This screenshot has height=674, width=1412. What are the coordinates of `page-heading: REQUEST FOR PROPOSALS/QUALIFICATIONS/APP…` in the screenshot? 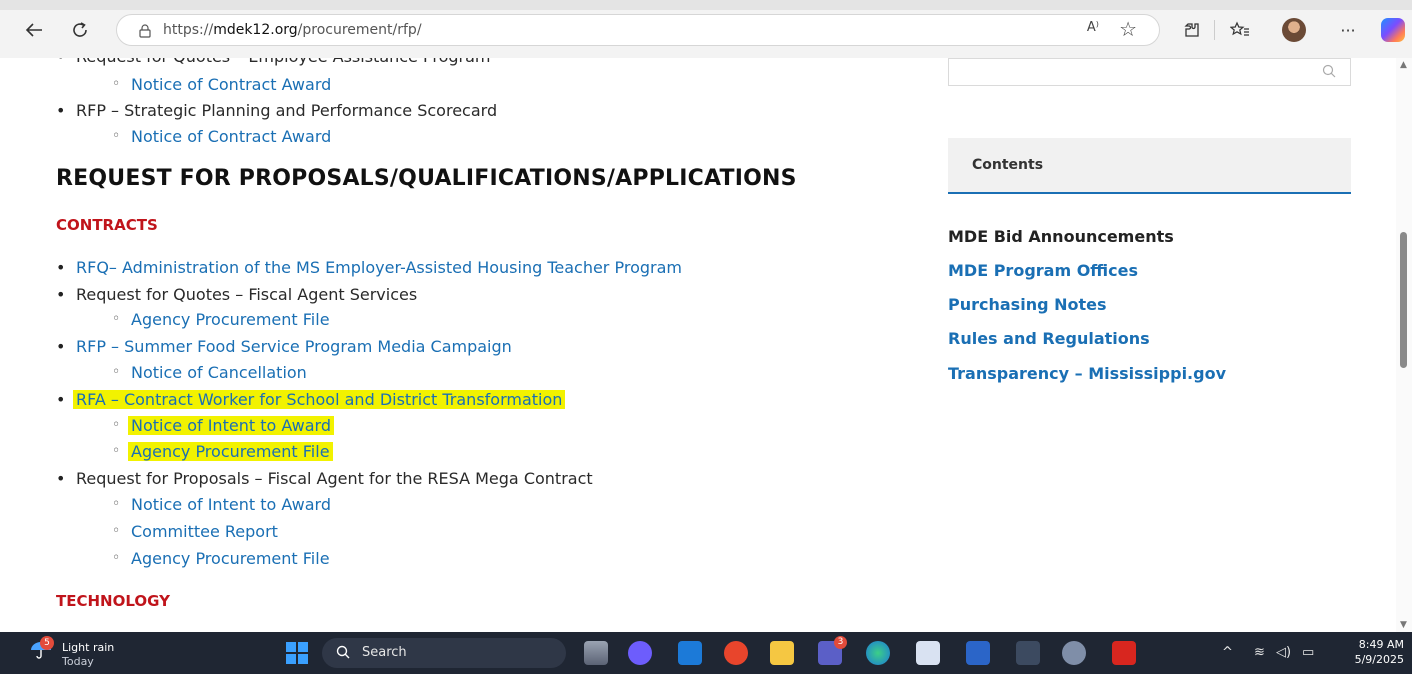 It's located at (426, 178).